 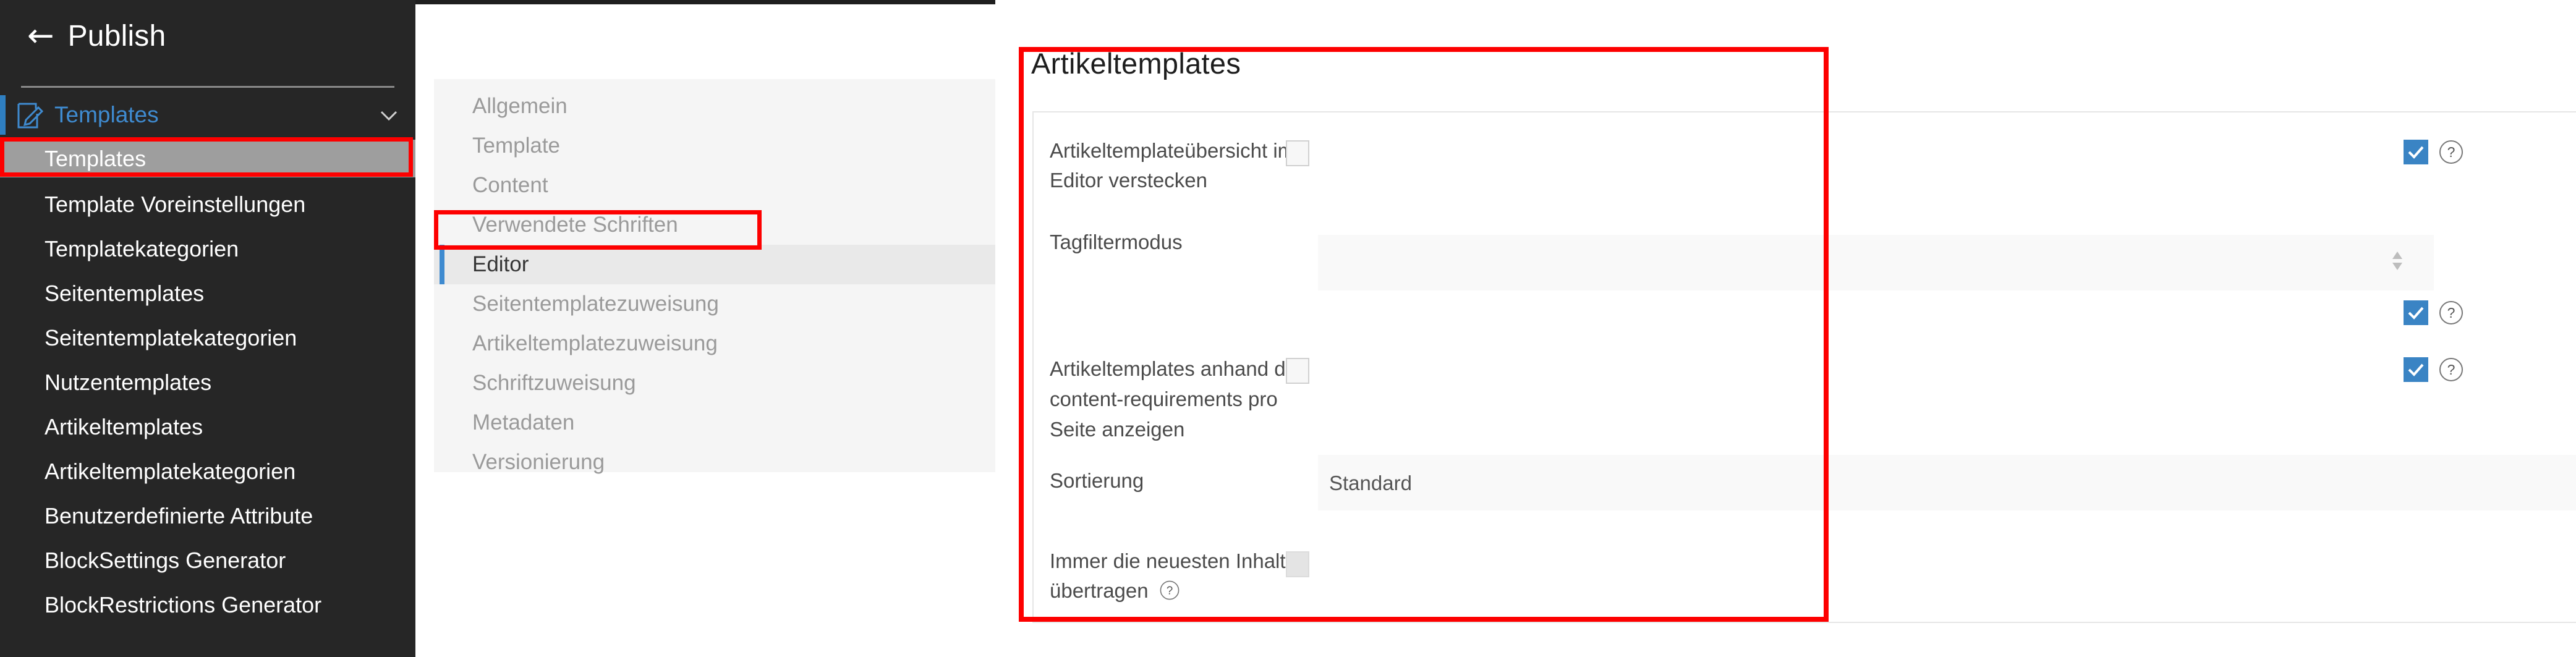 What do you see at coordinates (170, 471) in the screenshot?
I see `sidebar-item-label: Artikeltemplatekategorien` at bounding box center [170, 471].